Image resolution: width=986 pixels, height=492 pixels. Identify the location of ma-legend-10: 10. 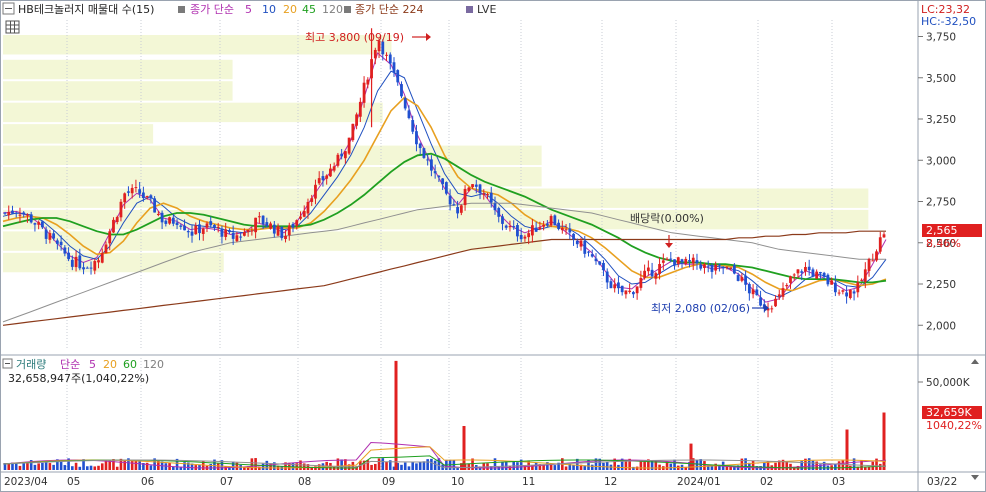
(269, 9).